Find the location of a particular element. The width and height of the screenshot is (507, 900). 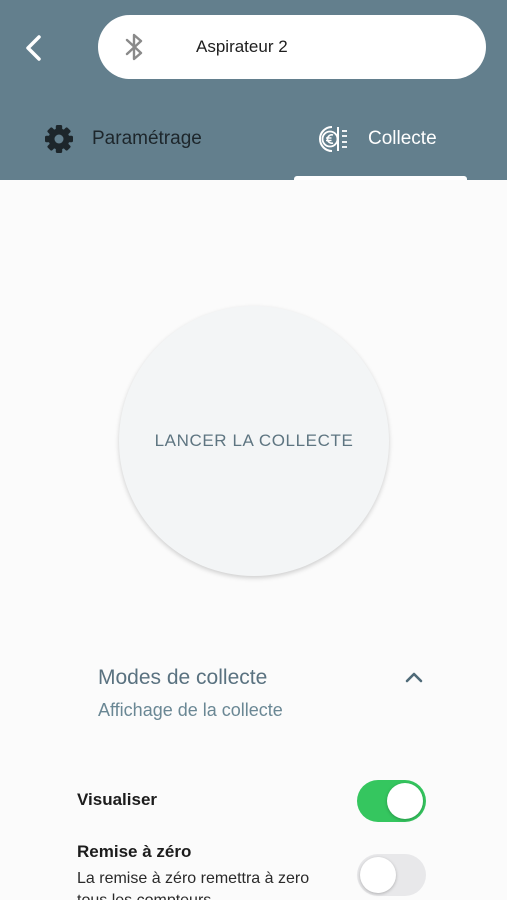

collect-modes-title: Modes de collecte is located at coordinates (183, 677).